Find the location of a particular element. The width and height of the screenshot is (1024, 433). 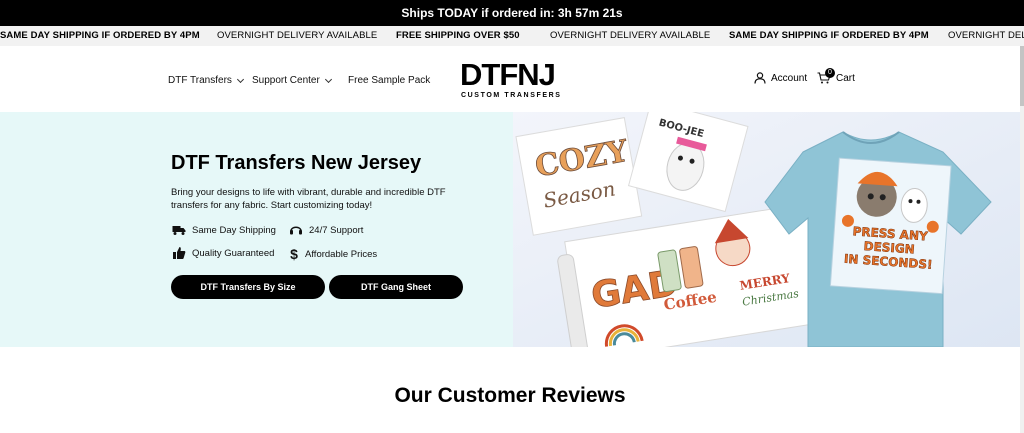

feature-label: Quality Guaranteed is located at coordinates (233, 253).